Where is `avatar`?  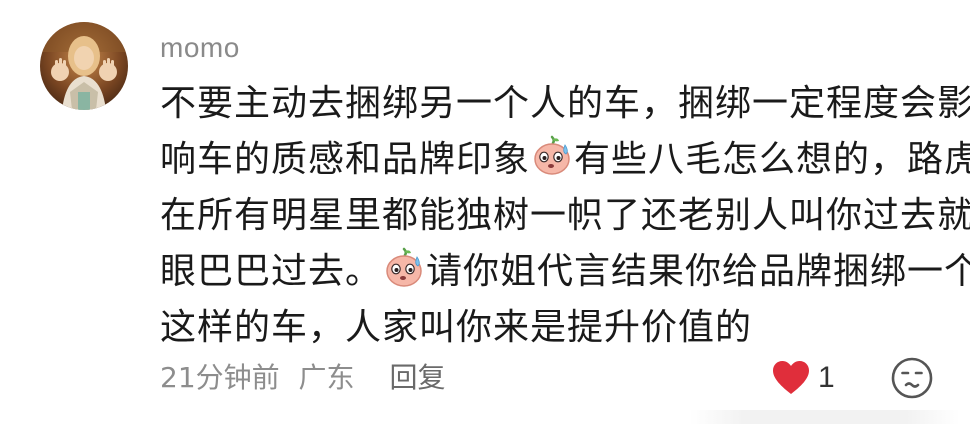
avatar is located at coordinates (84, 66).